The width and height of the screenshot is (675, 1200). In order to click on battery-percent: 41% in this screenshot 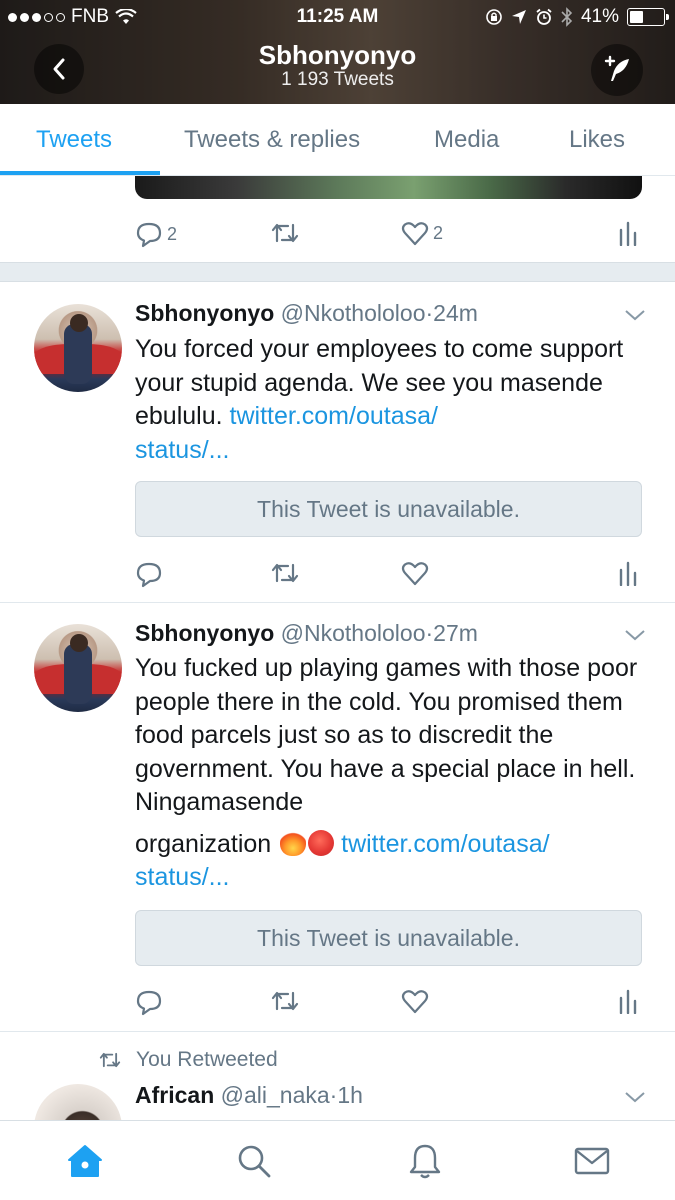, I will do `click(599, 16)`.